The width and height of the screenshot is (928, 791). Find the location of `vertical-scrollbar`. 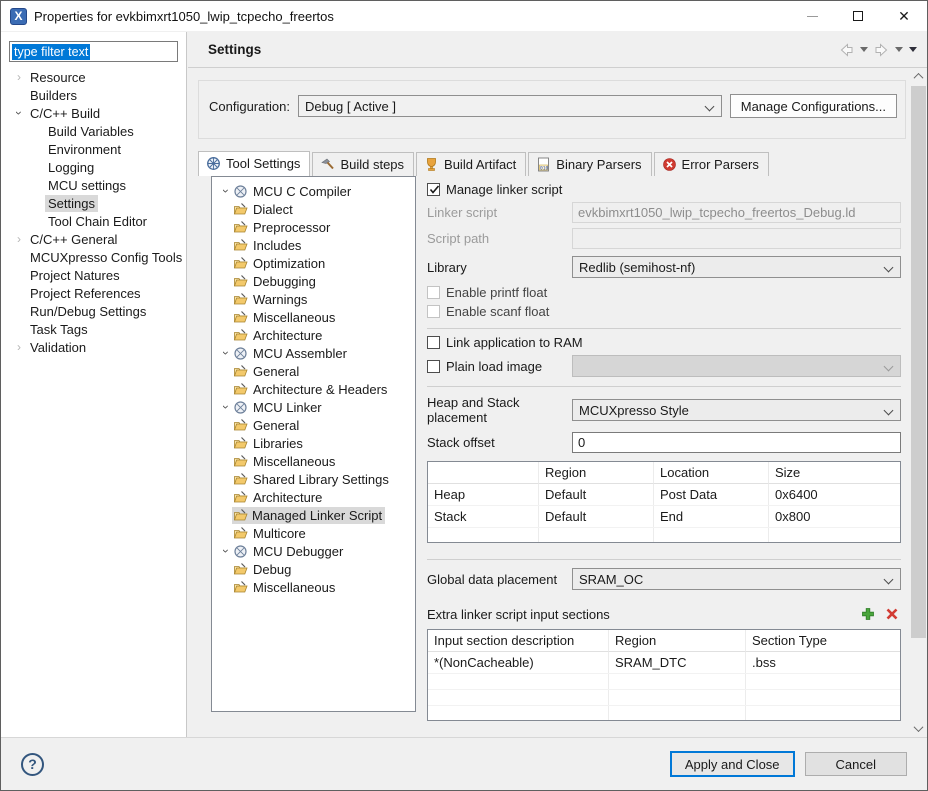

vertical-scrollbar is located at coordinates (918, 402).